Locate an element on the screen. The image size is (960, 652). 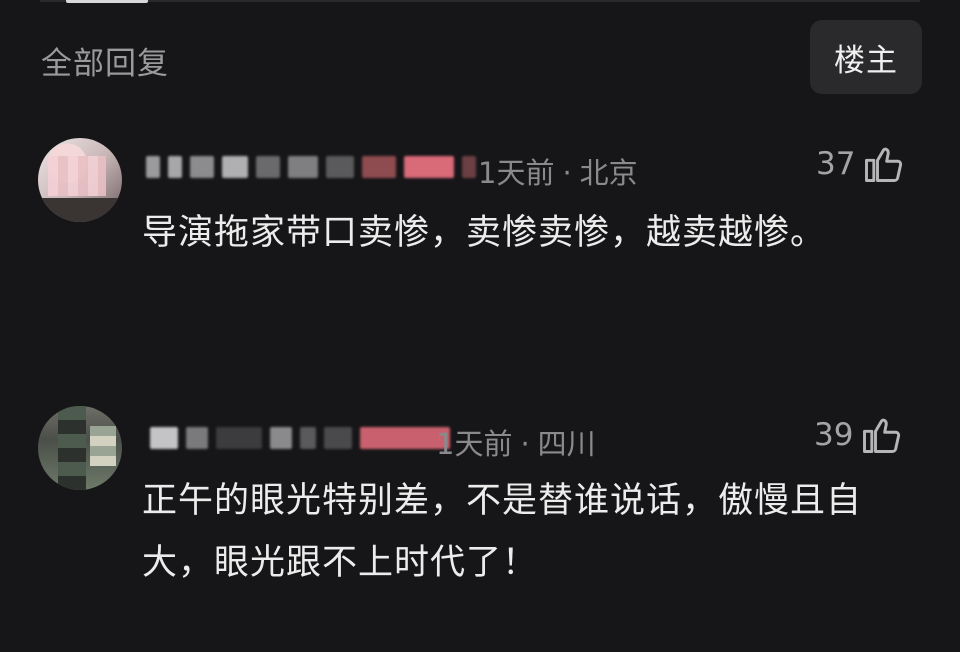
replies-header-title: 全部回复 is located at coordinates (105, 64).